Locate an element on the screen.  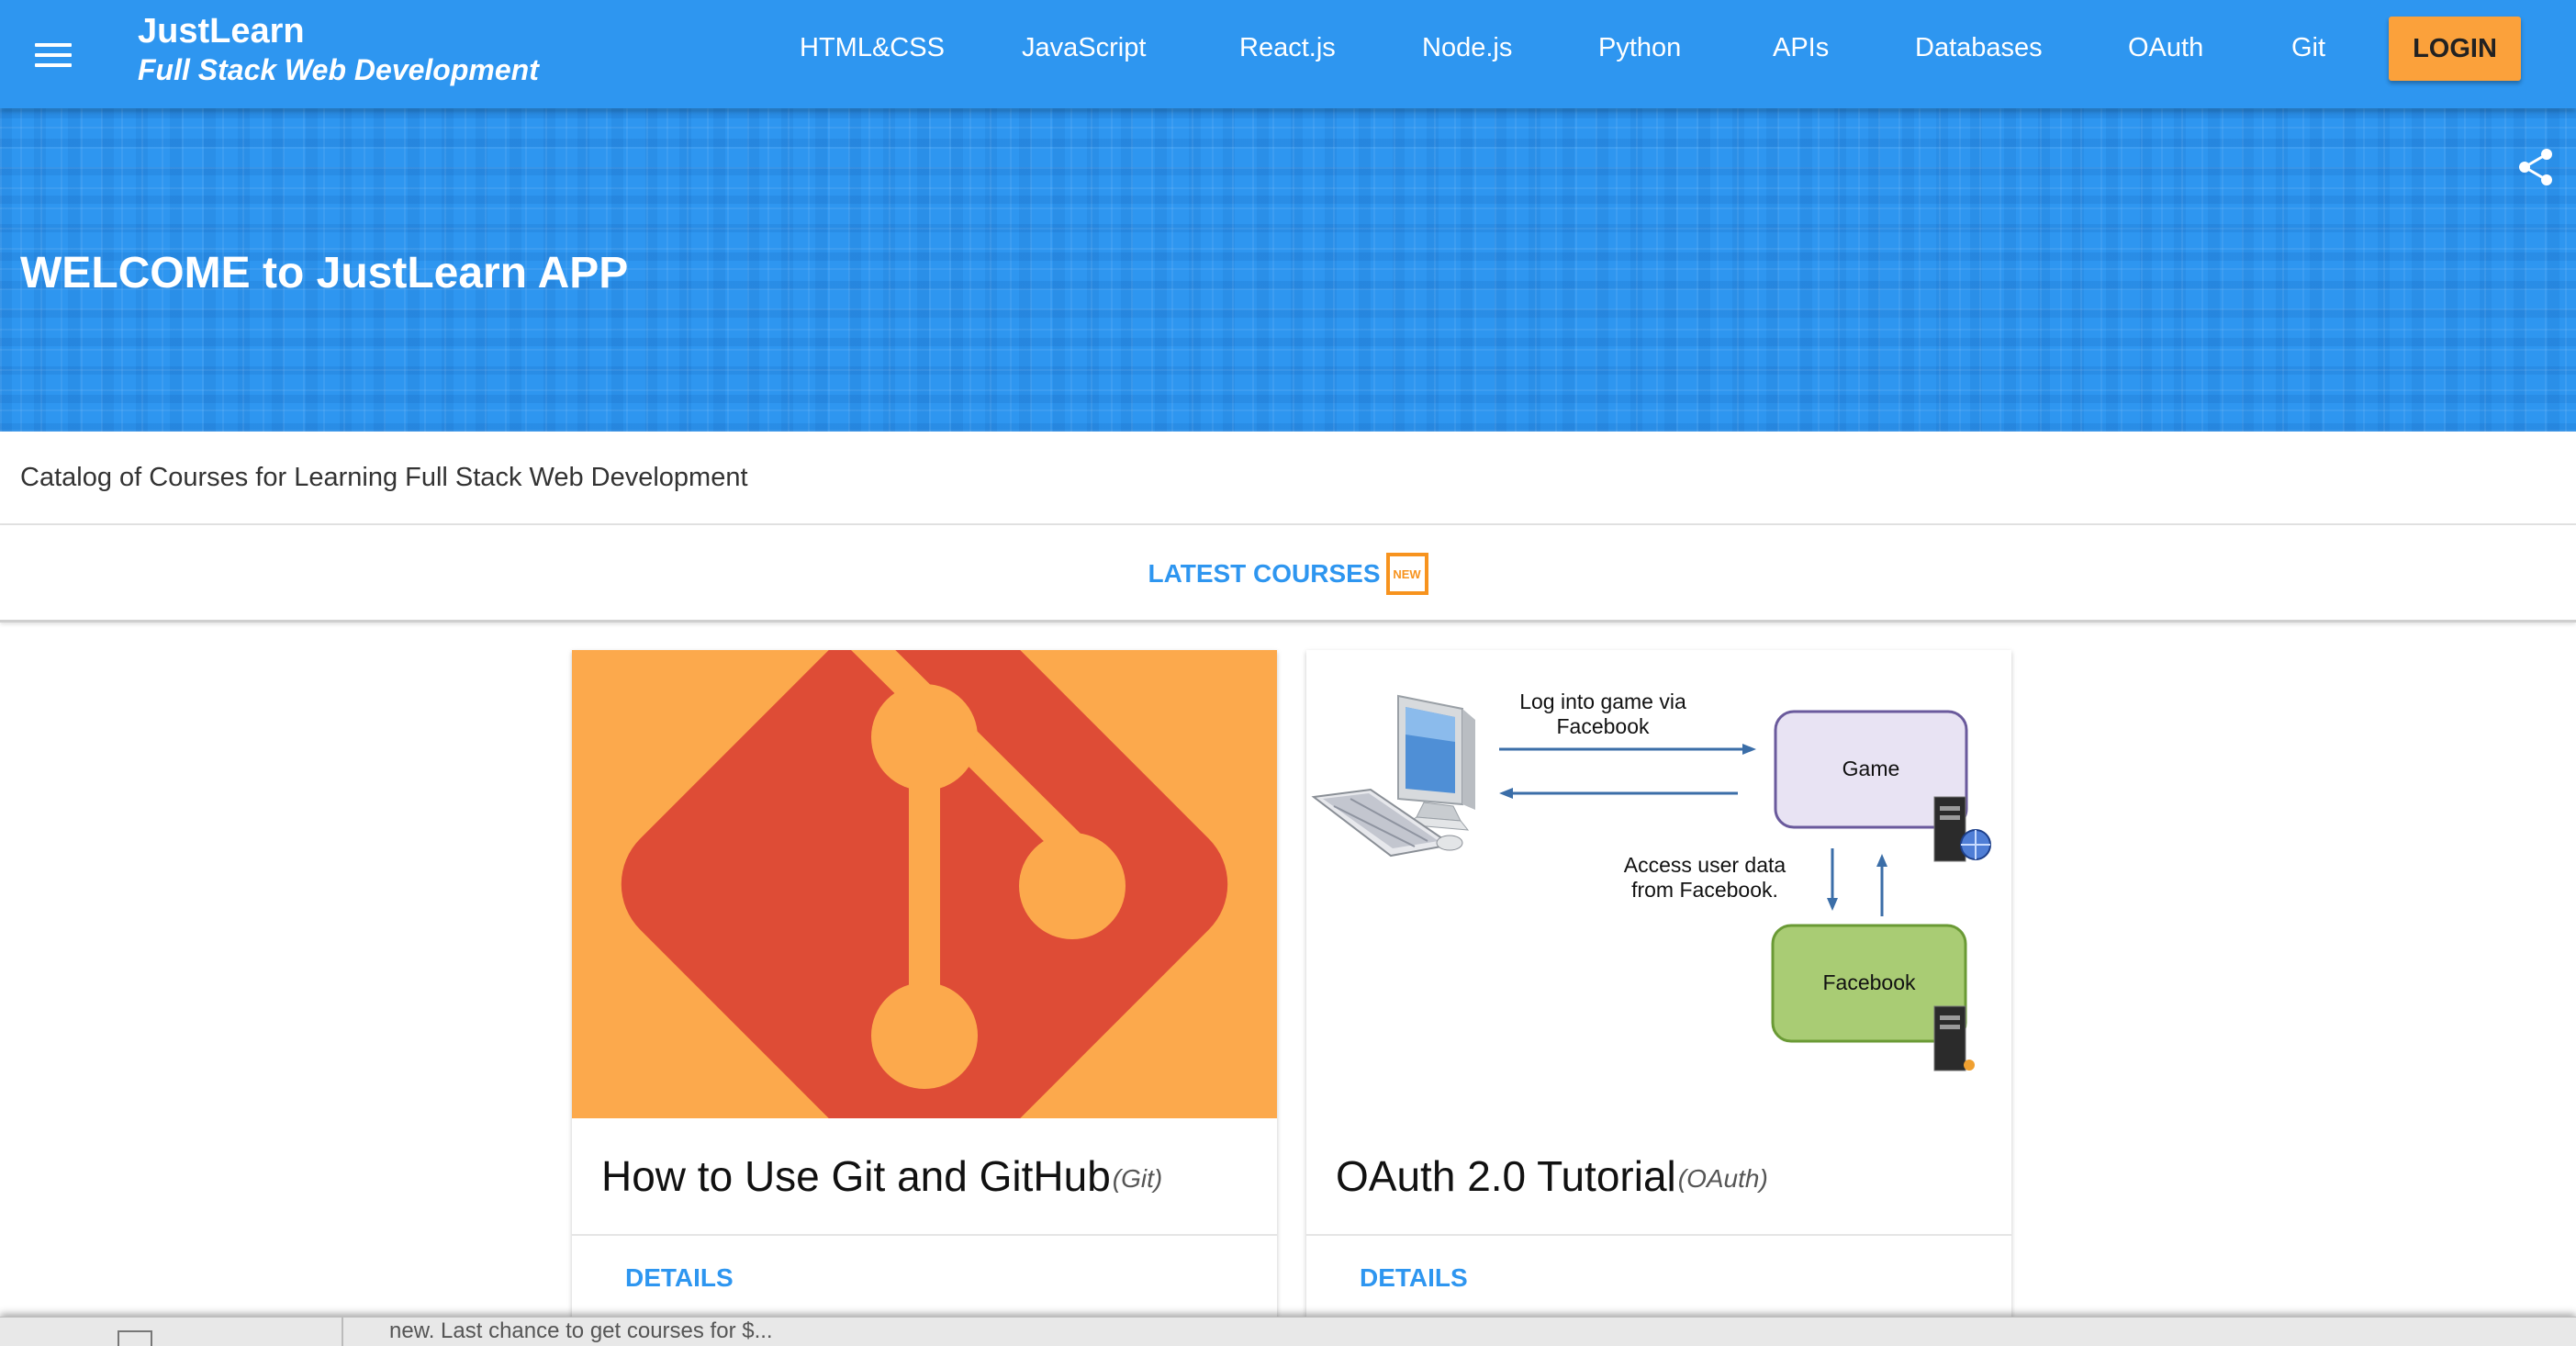
git-logo-icon is located at coordinates (924, 884).